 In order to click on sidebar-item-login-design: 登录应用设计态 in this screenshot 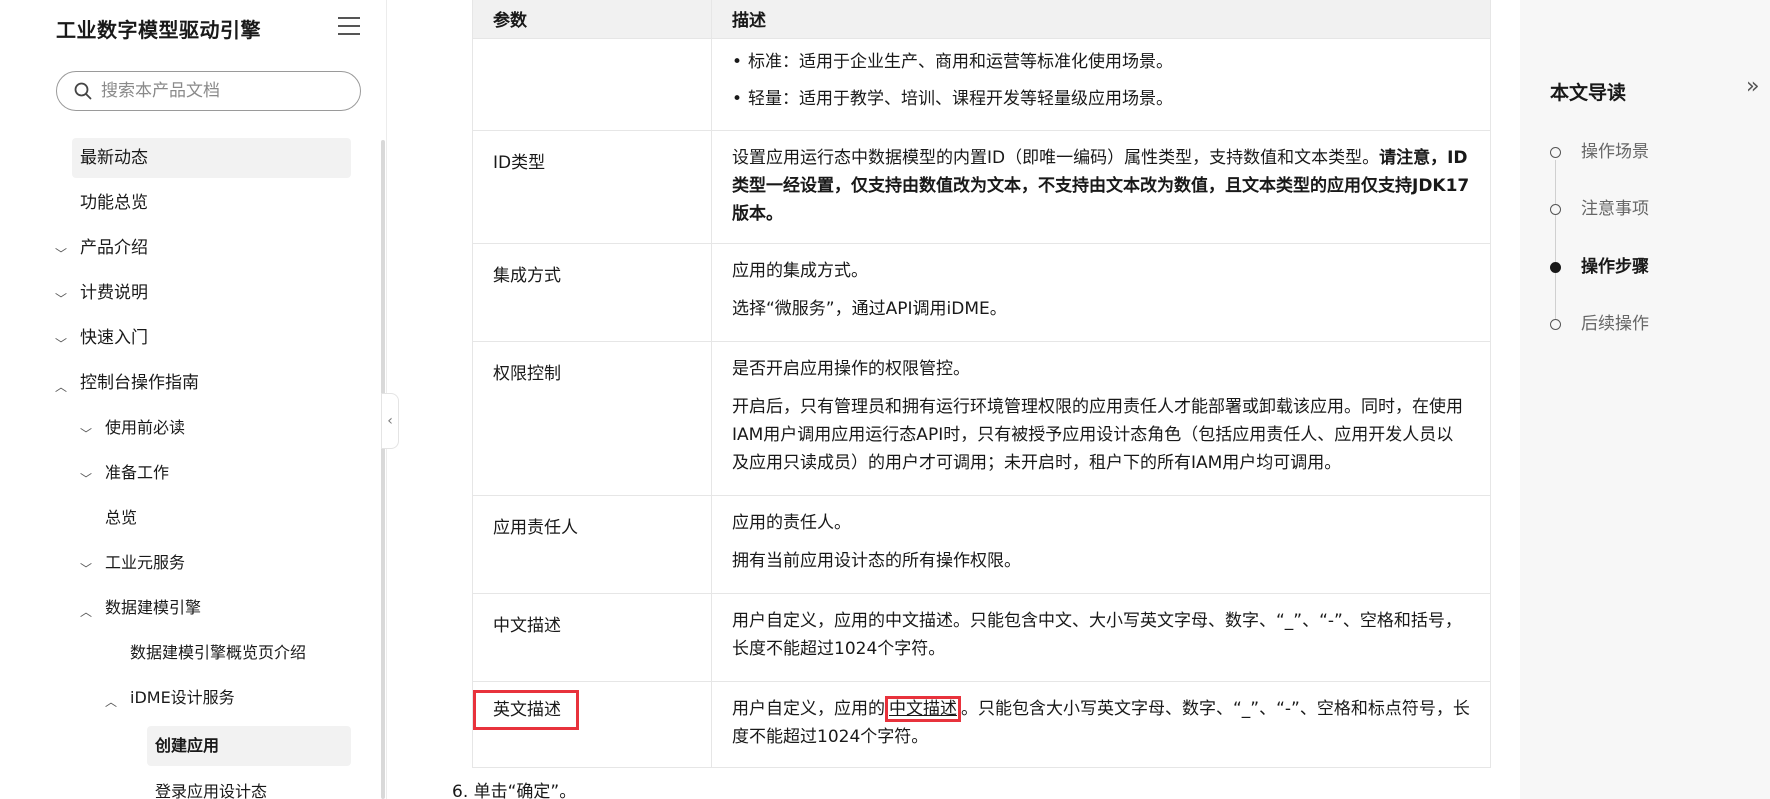, I will do `click(249, 785)`.